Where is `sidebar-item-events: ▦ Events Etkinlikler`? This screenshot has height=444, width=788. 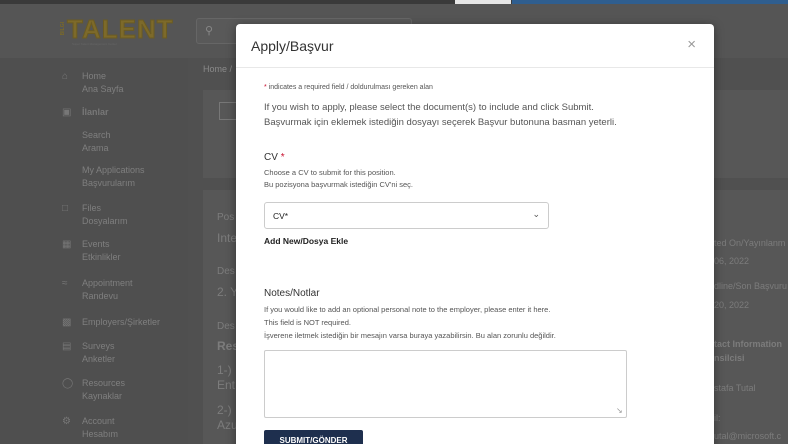
sidebar-item-events: ▦ Events Etkinlikler is located at coordinates (91, 251).